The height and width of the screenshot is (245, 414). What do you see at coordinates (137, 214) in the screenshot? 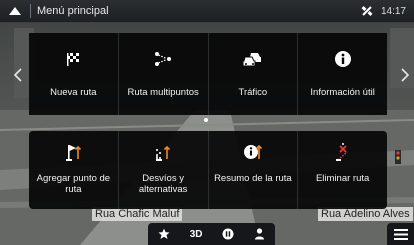
I see `street-label: Rua Chafic Maluf` at bounding box center [137, 214].